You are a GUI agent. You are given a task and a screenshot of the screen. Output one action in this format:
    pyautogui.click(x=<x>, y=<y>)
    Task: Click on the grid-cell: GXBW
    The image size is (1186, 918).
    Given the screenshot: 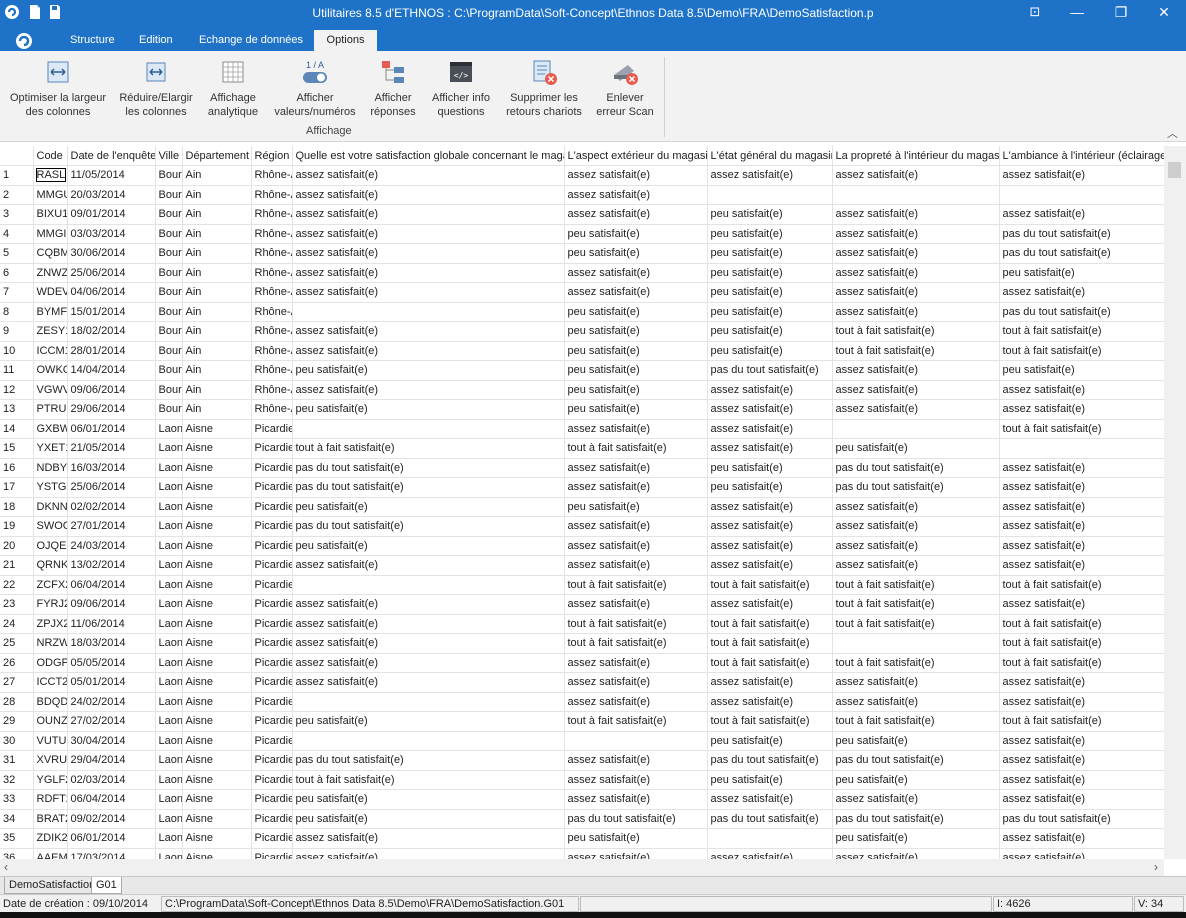 What is the action you would take?
    pyautogui.click(x=50, y=429)
    